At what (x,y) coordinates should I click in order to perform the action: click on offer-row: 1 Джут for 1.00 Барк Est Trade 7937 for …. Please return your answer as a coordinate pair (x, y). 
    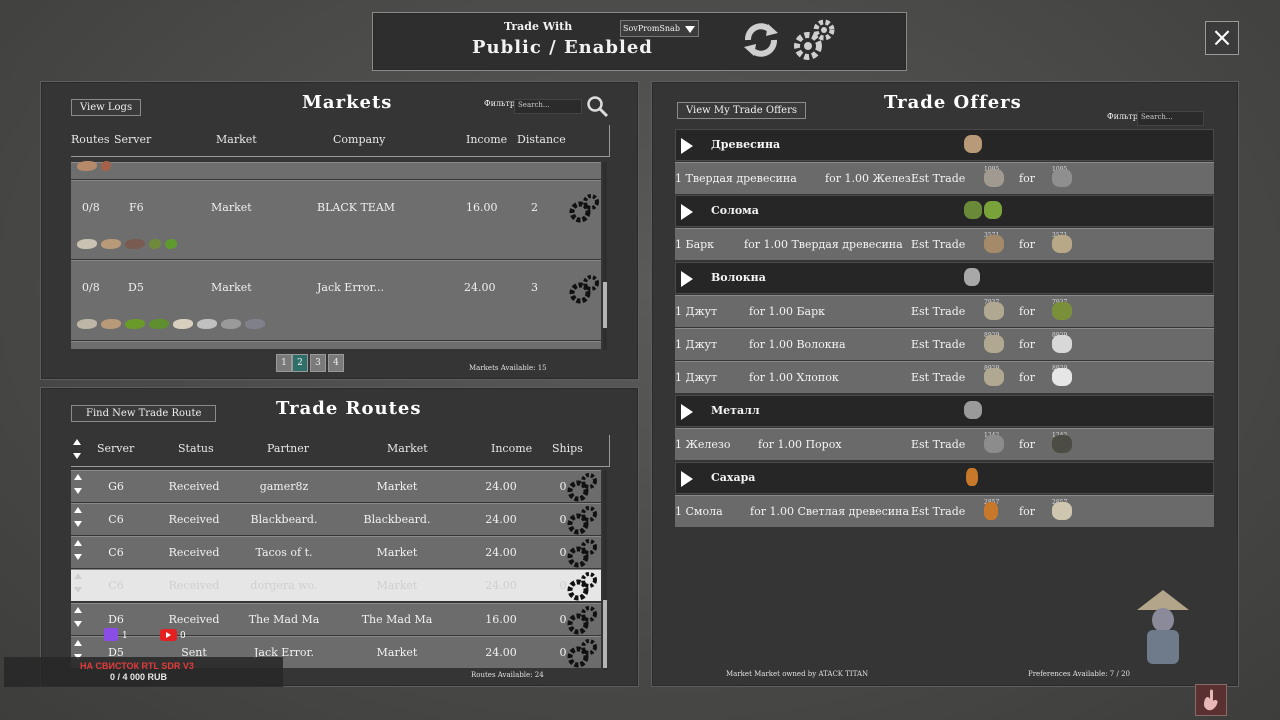
    Looking at the image, I should click on (944, 311).